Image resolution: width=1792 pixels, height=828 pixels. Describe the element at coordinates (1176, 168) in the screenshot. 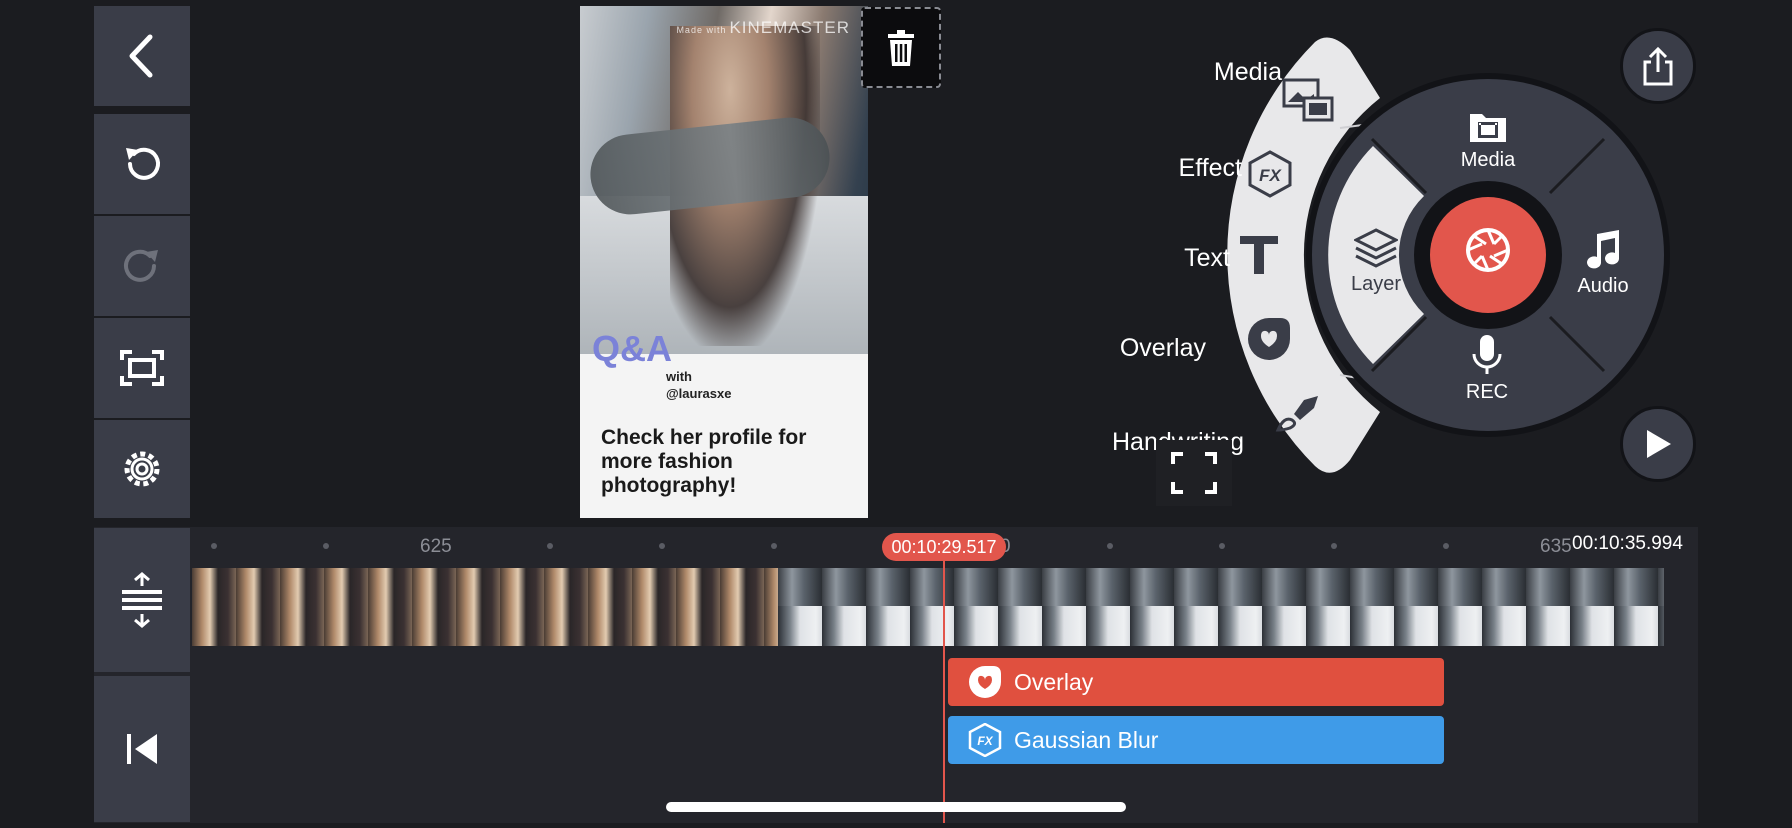

I see `menu-label-effect: Effect` at that location.